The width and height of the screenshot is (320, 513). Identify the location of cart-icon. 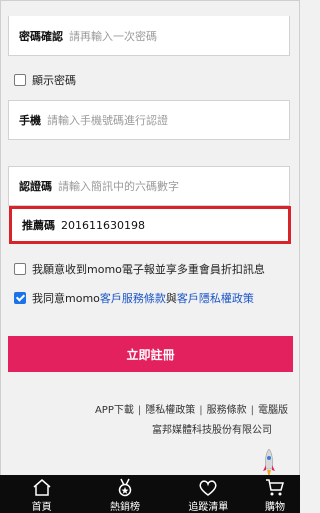
(274, 487).